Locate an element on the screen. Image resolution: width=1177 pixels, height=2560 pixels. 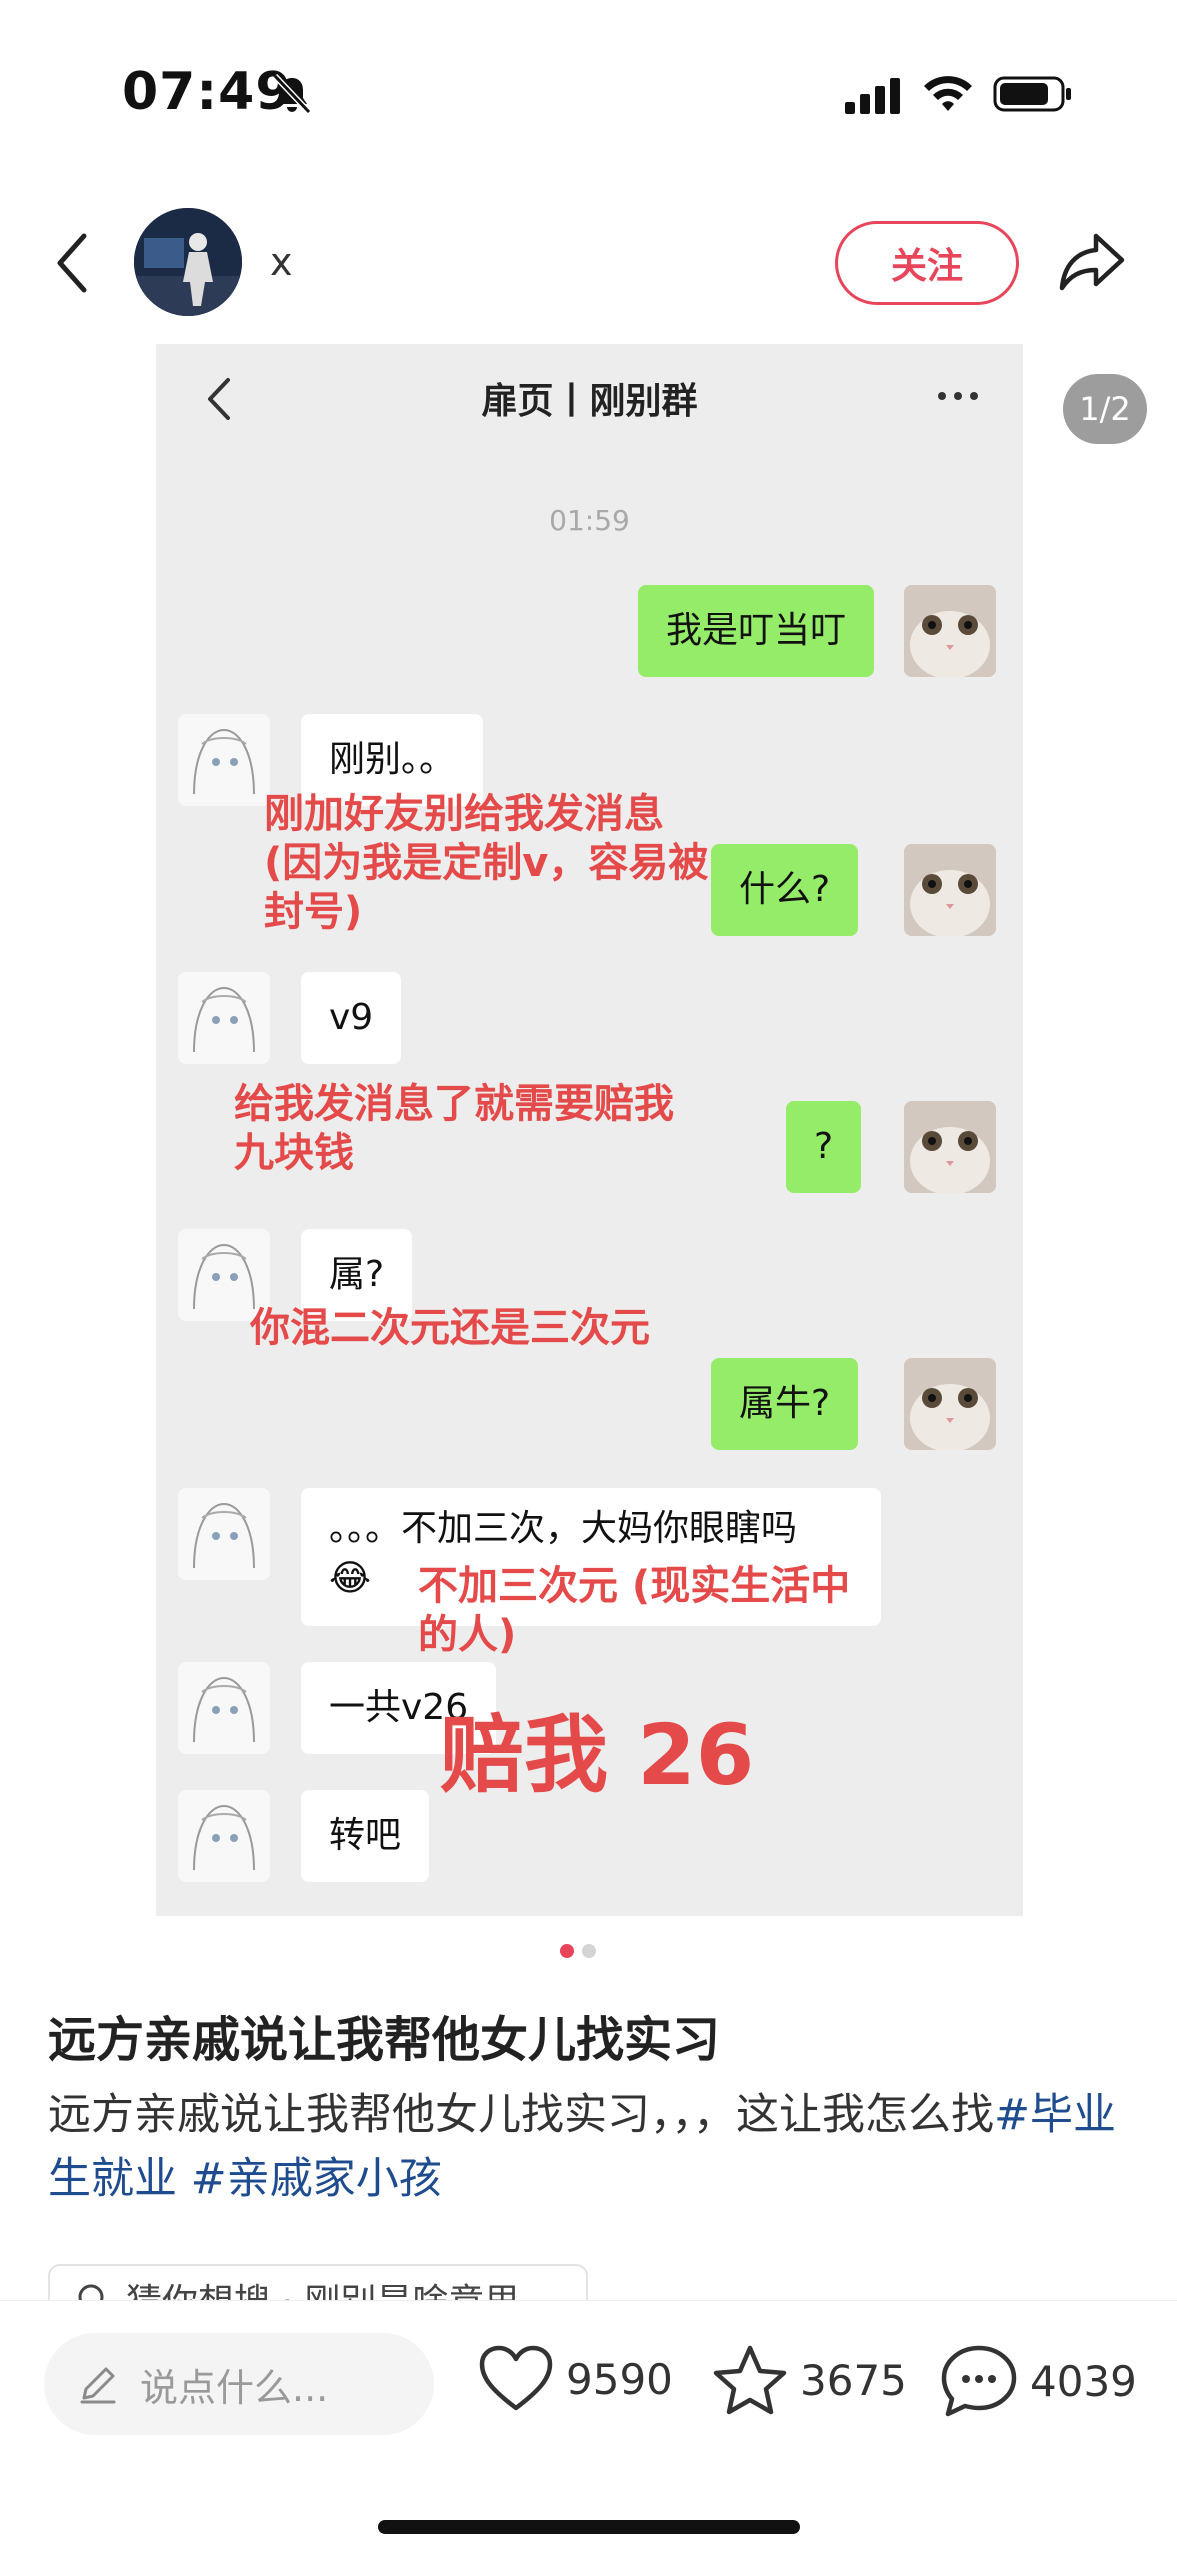
home-indicator is located at coordinates (589, 2527).